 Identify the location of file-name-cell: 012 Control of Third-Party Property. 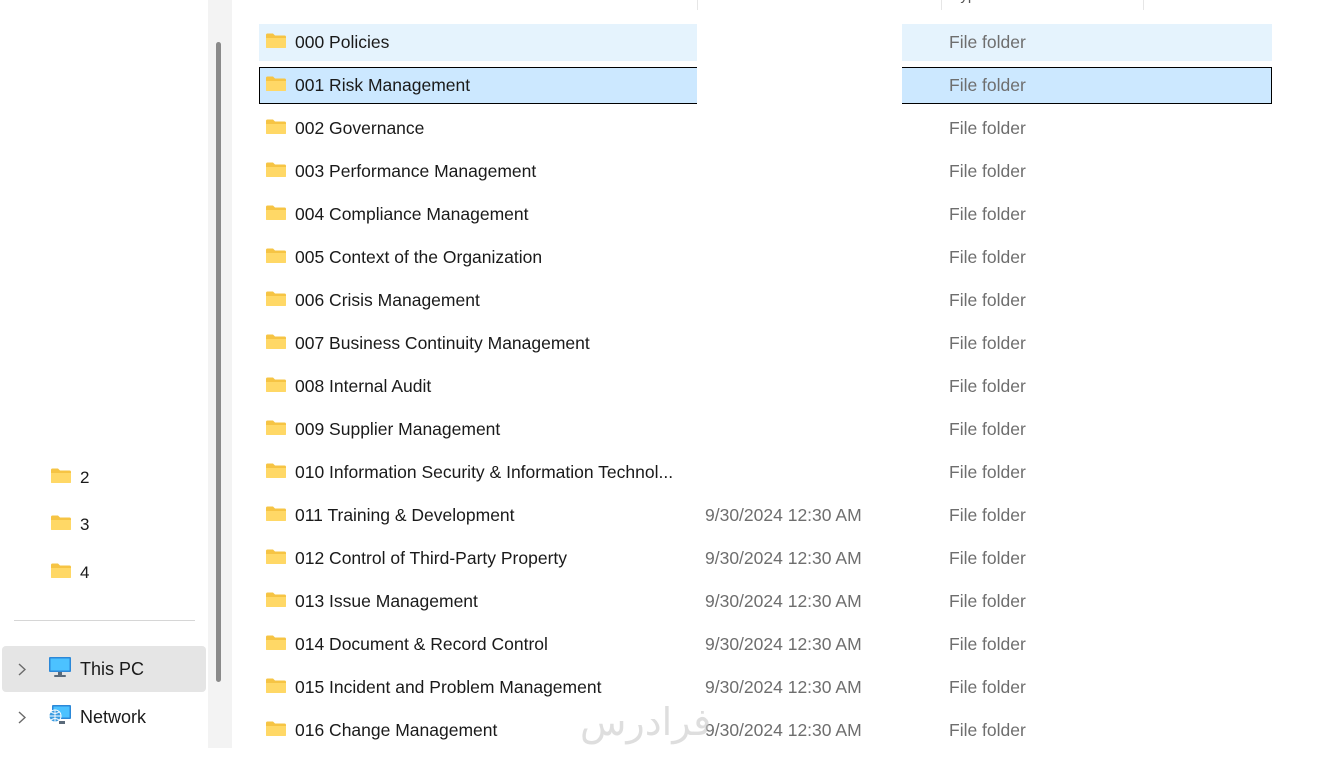
(481, 558).